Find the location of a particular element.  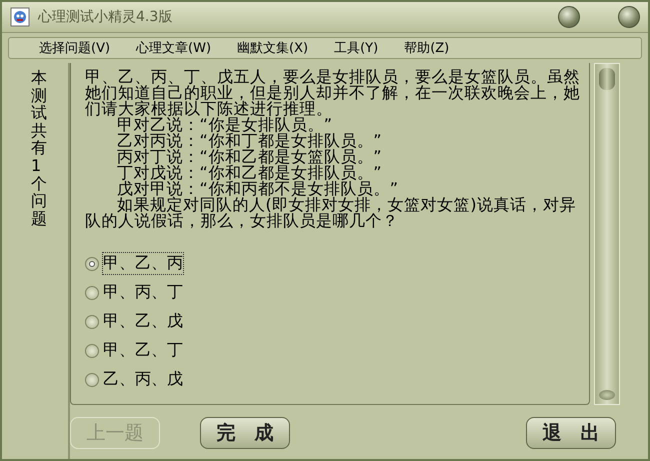

scroll-thumb is located at coordinates (607, 79).